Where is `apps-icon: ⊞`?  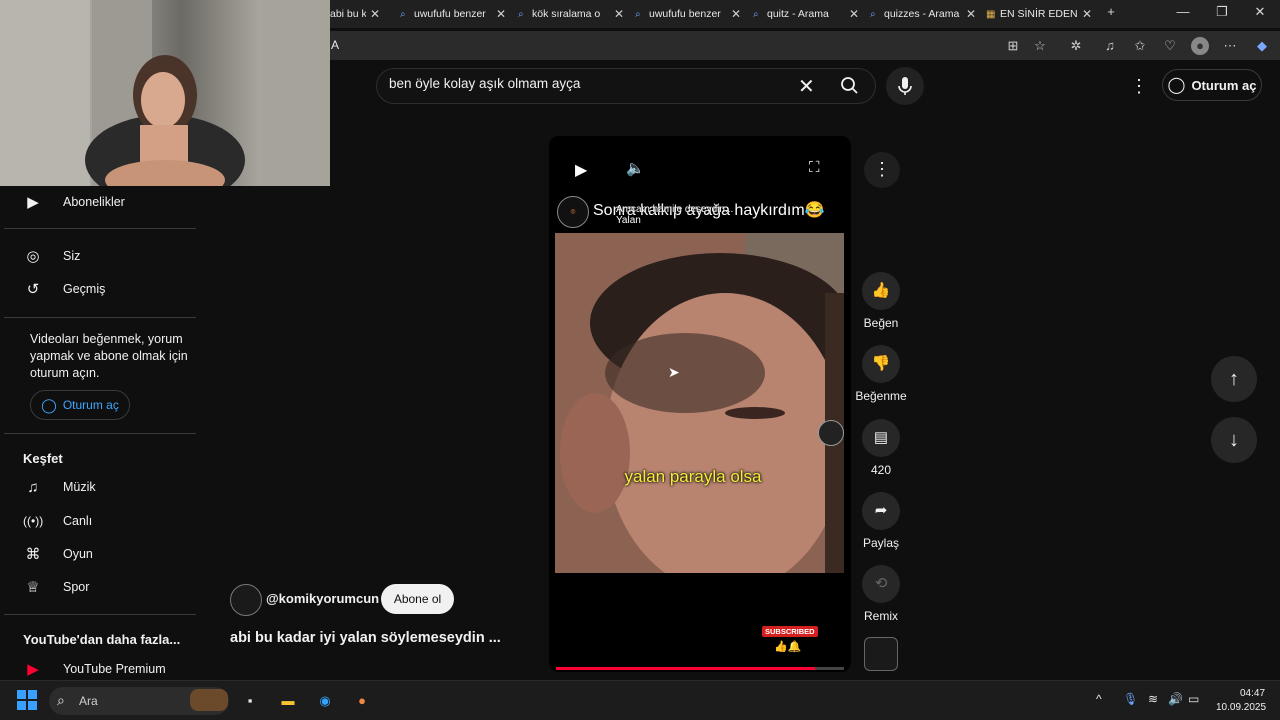 apps-icon: ⊞ is located at coordinates (1013, 46).